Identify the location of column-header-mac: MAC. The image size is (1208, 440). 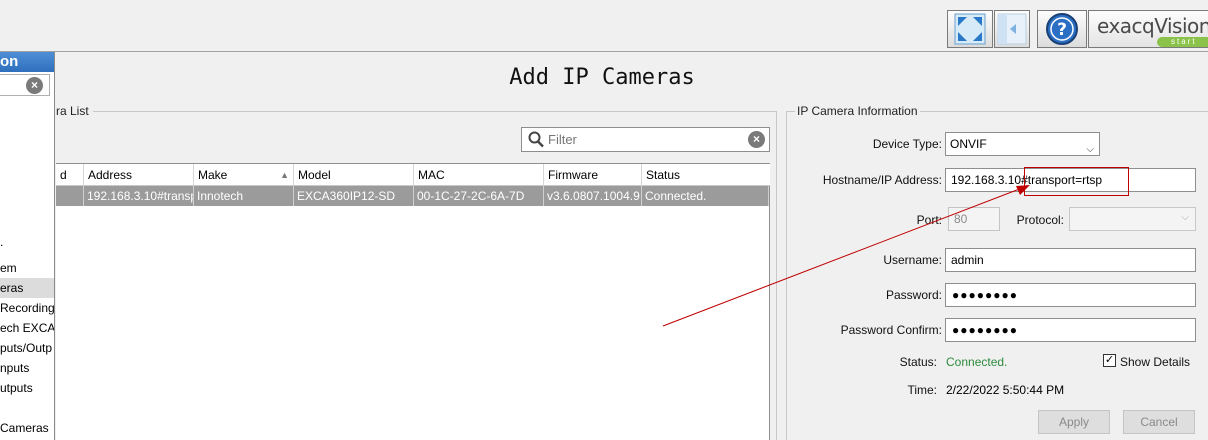
(479, 175).